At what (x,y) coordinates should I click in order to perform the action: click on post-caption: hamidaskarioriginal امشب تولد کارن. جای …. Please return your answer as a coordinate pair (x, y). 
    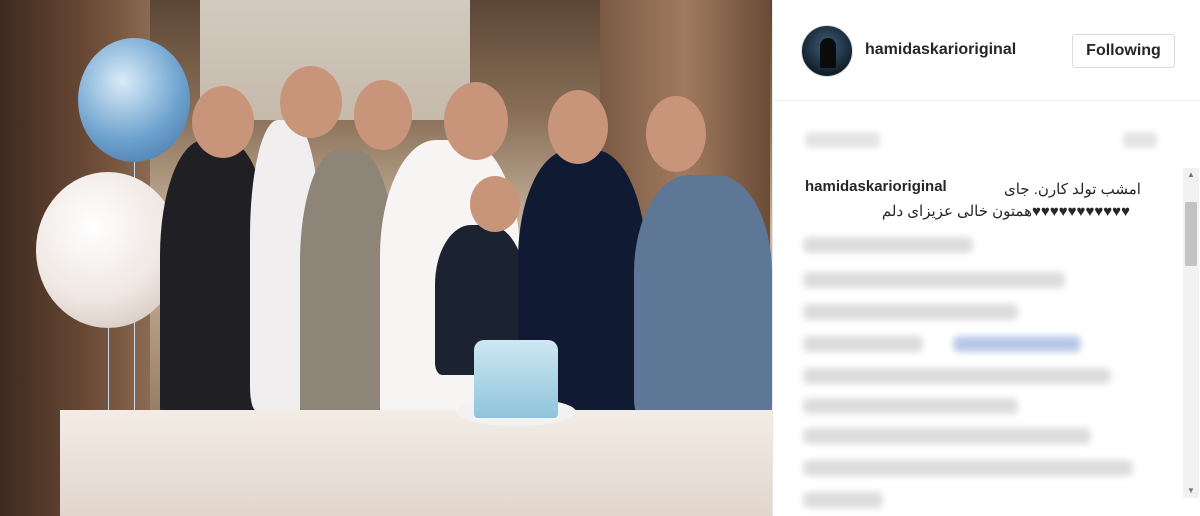
    Looking at the image, I should click on (973, 199).